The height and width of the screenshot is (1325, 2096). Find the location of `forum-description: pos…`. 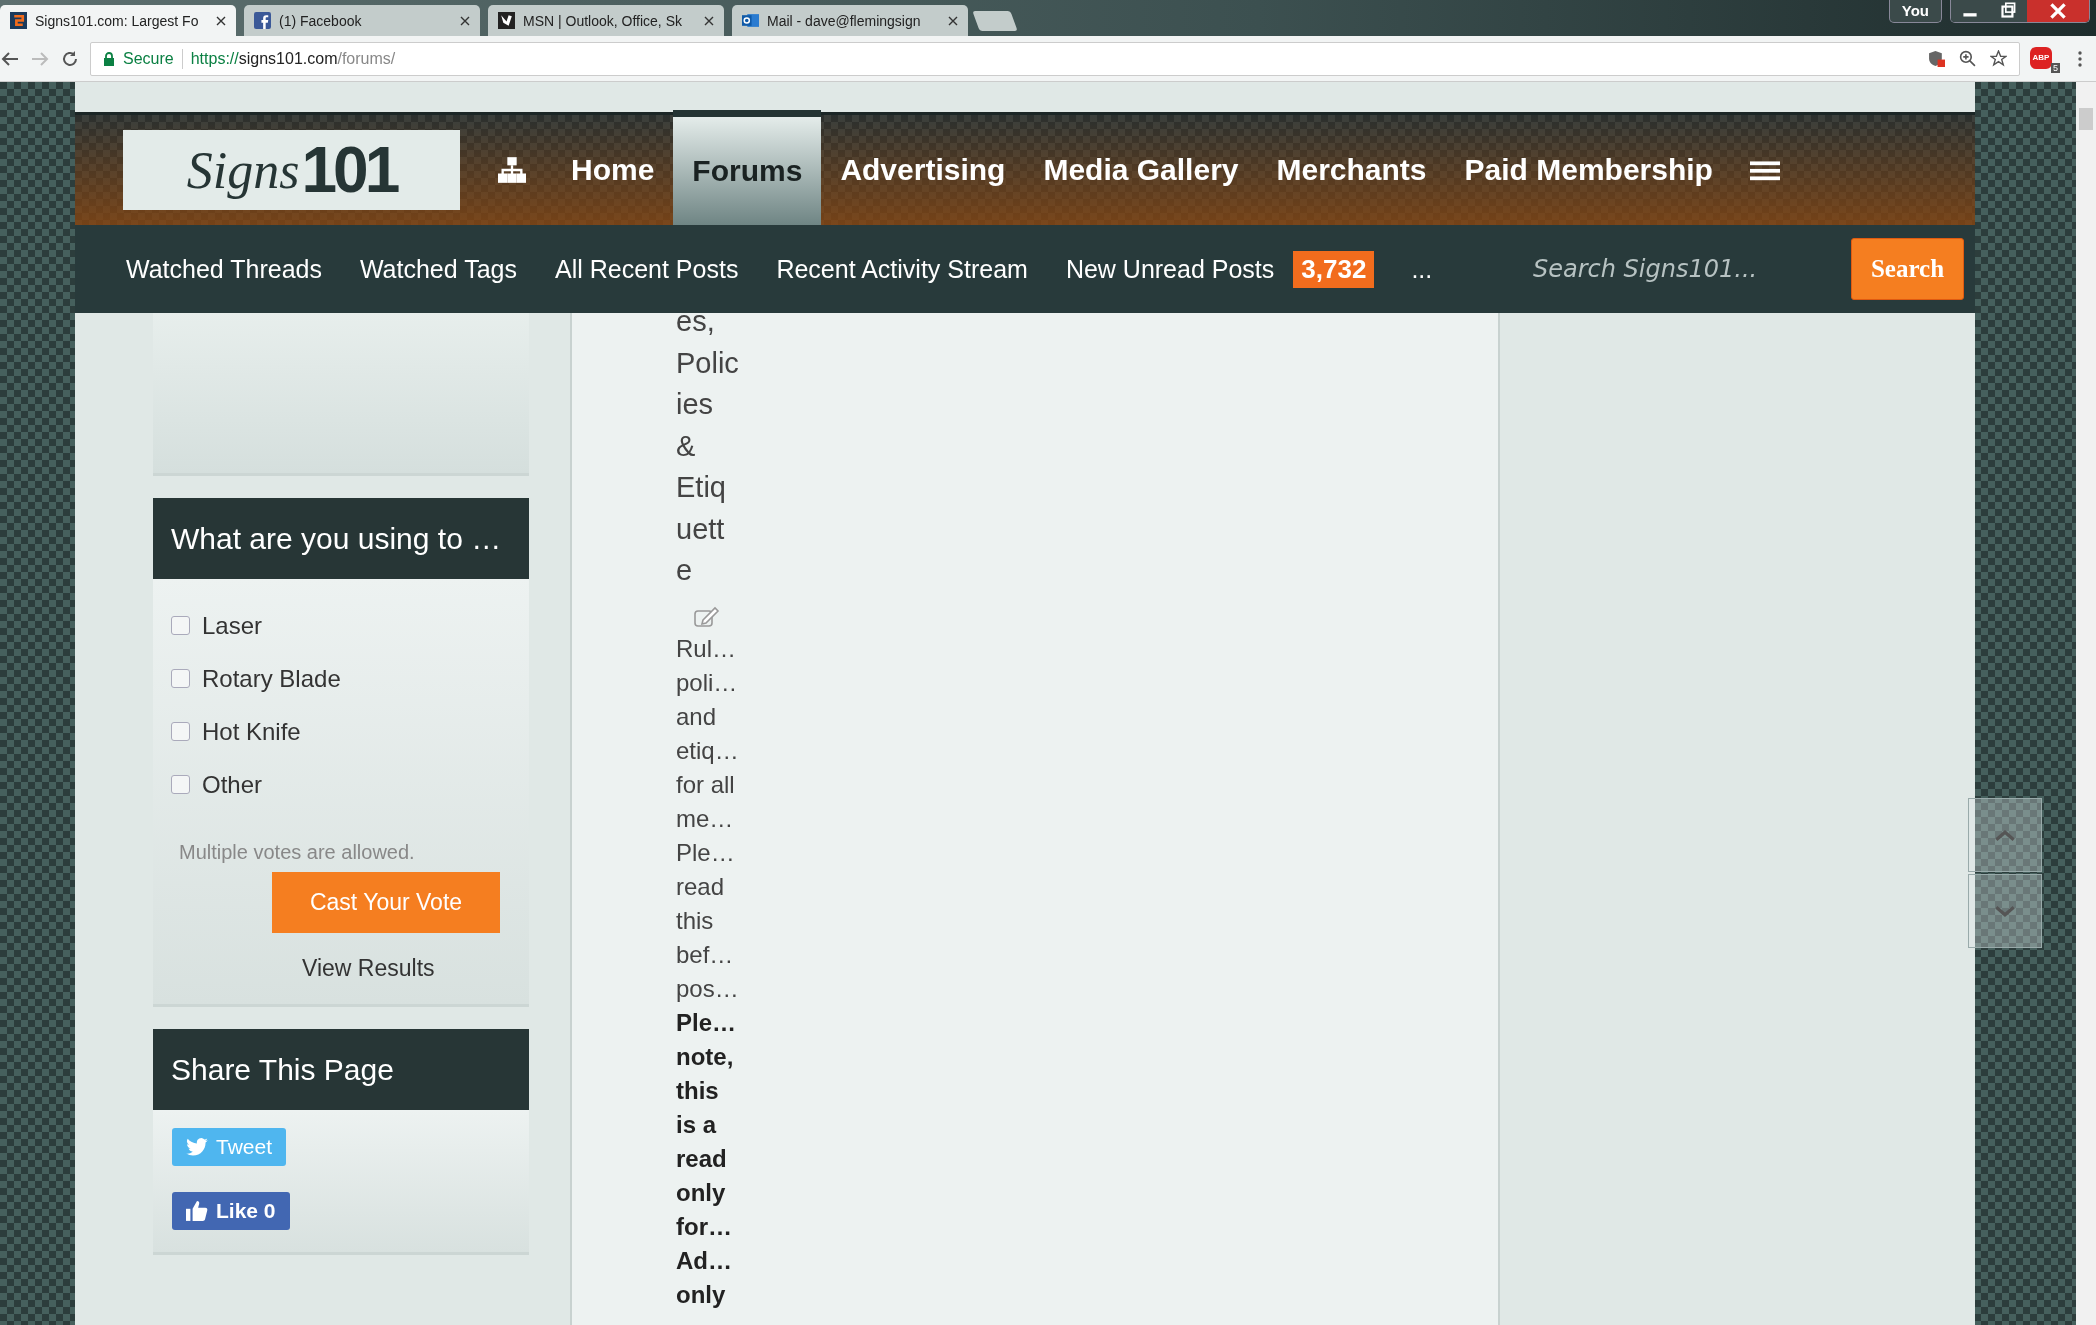

forum-description: pos… is located at coordinates (708, 988).